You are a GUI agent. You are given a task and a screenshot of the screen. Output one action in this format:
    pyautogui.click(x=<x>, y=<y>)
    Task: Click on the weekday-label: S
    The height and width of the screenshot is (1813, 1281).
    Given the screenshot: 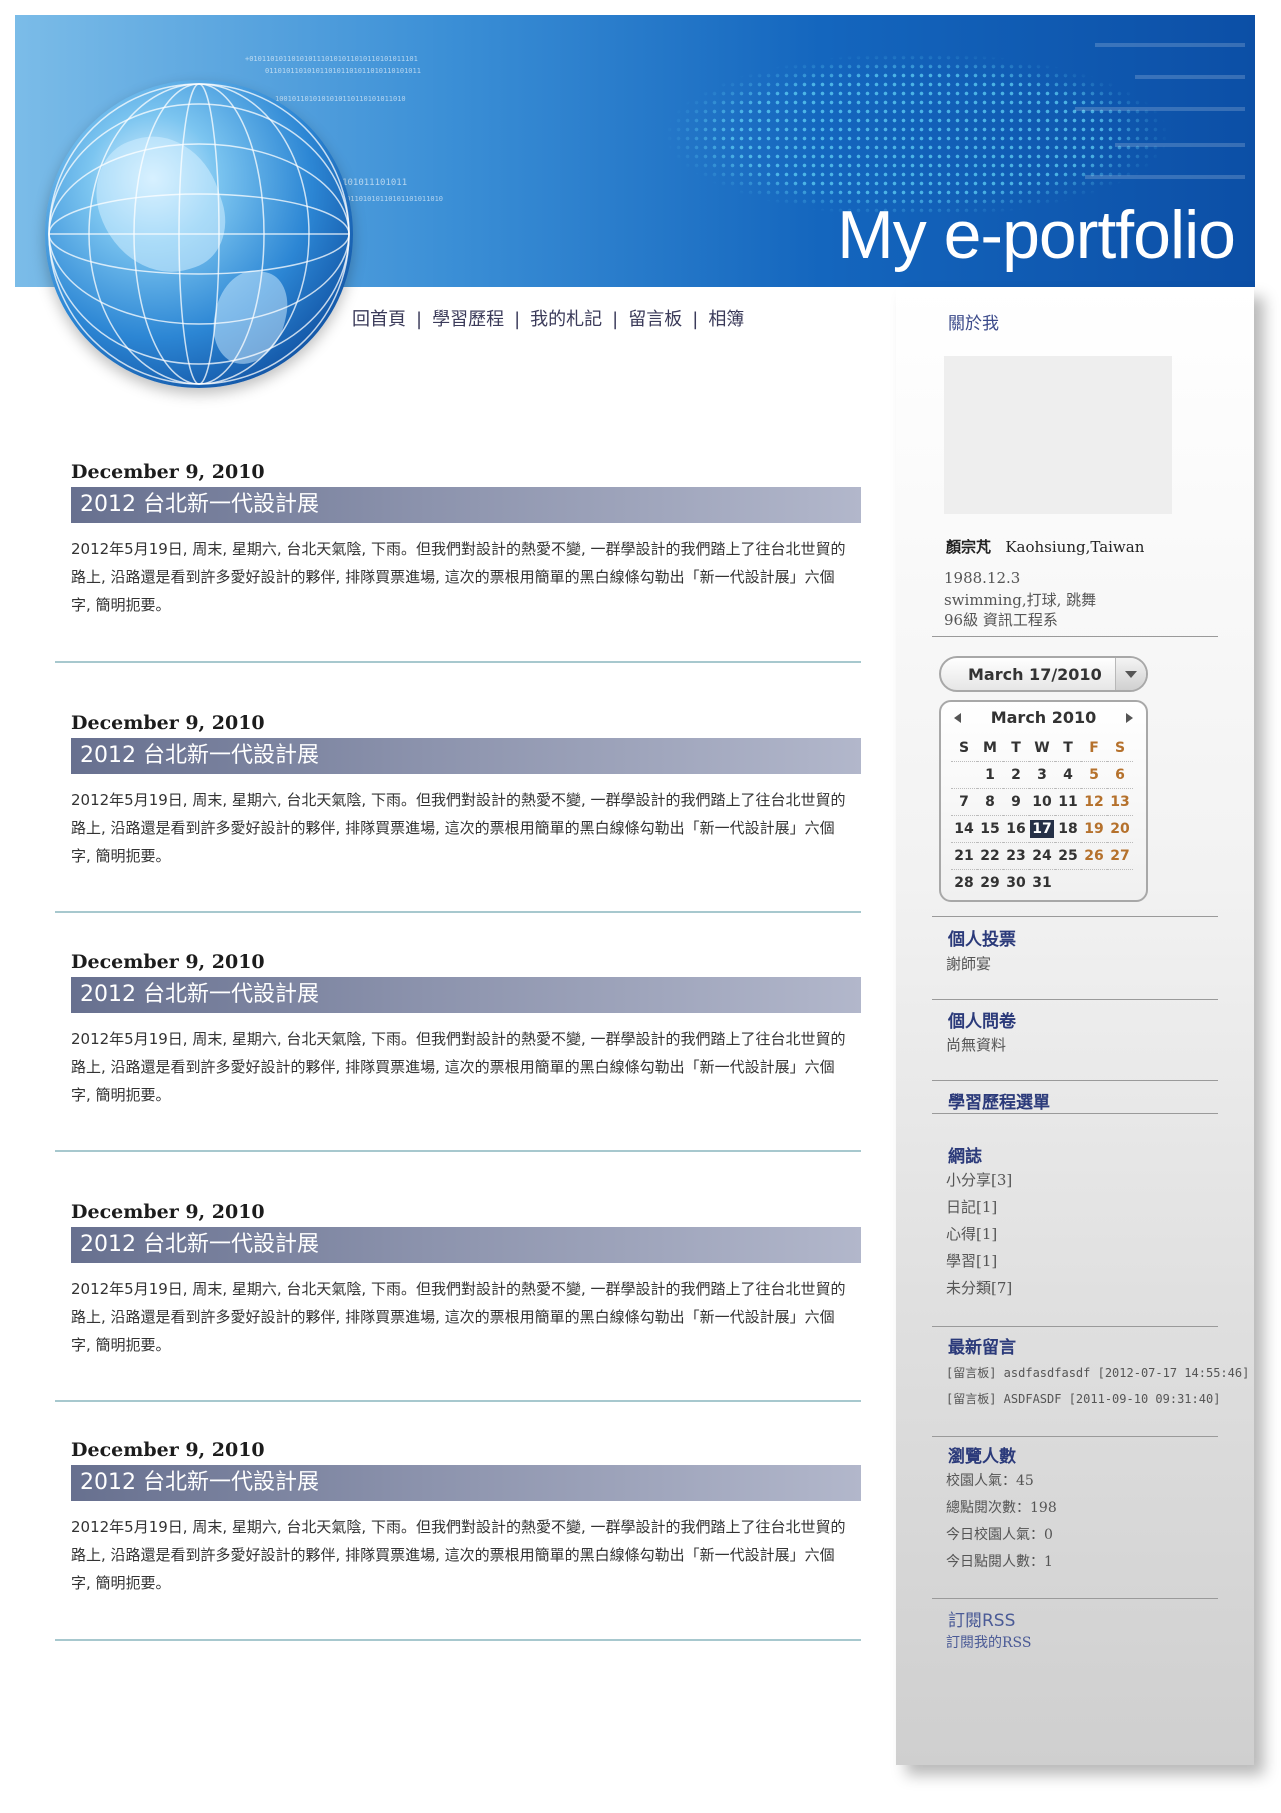 What is the action you would take?
    pyautogui.click(x=964, y=748)
    